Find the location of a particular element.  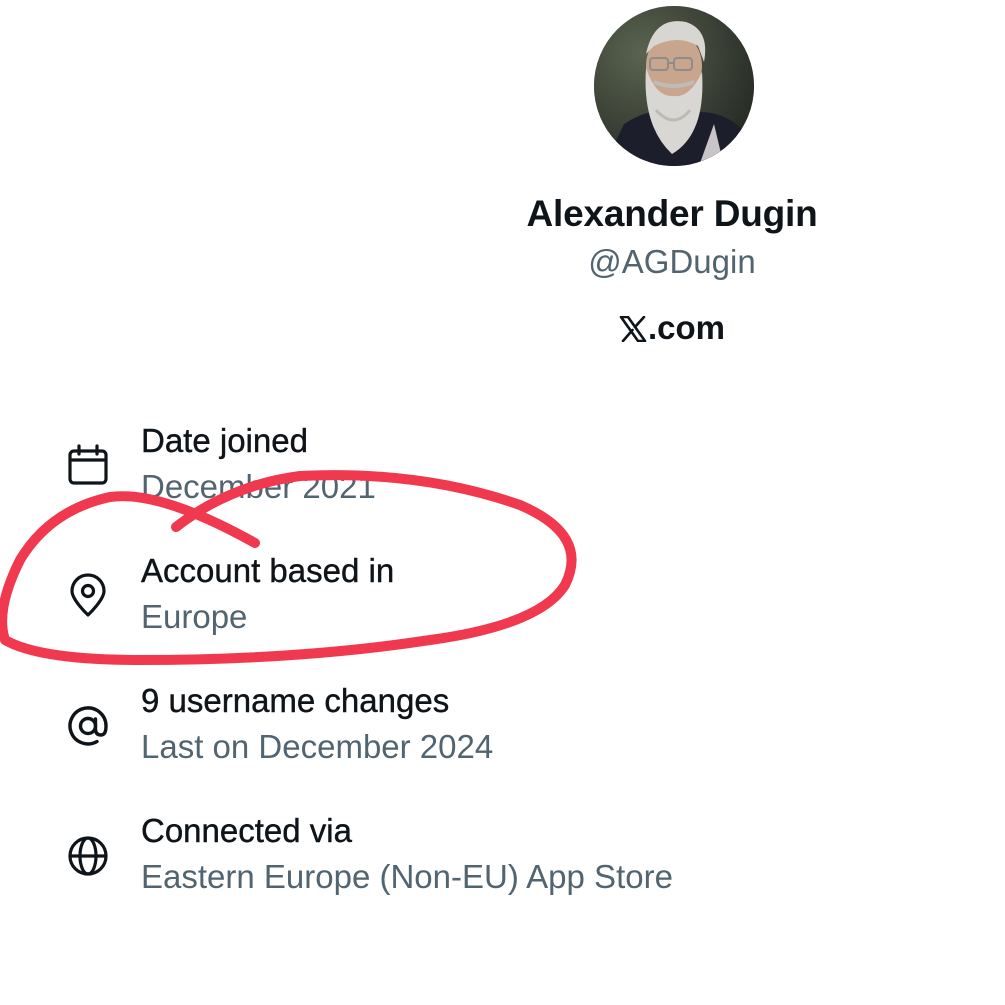

detail-value: Last on December 2024 is located at coordinates (317, 746).